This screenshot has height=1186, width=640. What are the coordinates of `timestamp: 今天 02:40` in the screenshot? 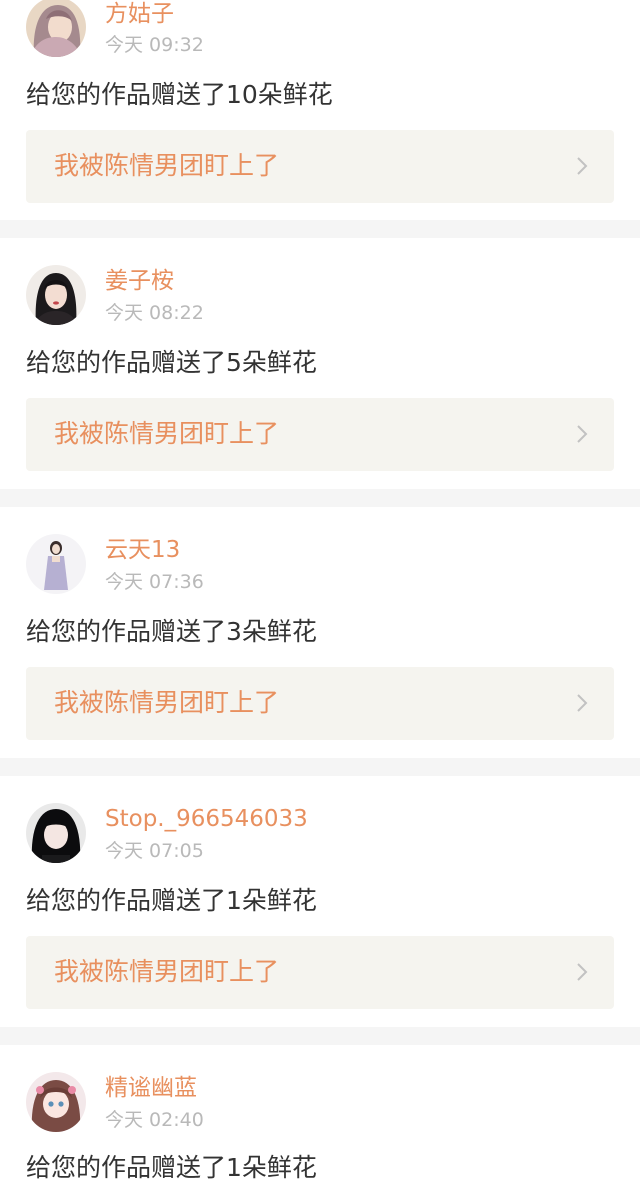 It's located at (154, 1120).